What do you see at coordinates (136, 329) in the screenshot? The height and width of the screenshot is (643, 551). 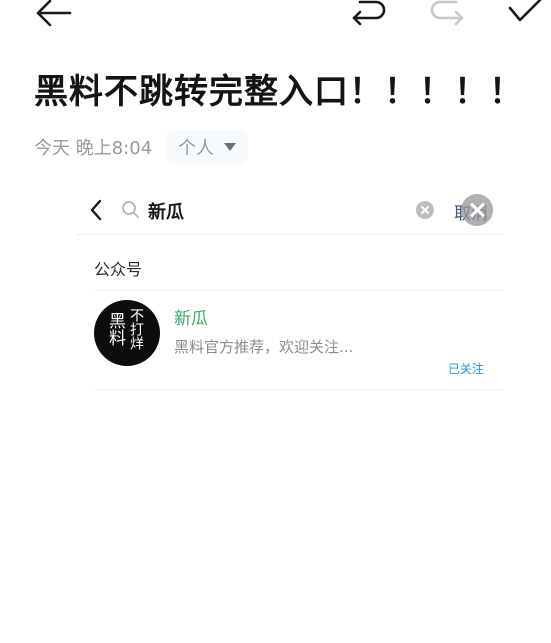 I see `avatar-text-right: 不打烊` at bounding box center [136, 329].